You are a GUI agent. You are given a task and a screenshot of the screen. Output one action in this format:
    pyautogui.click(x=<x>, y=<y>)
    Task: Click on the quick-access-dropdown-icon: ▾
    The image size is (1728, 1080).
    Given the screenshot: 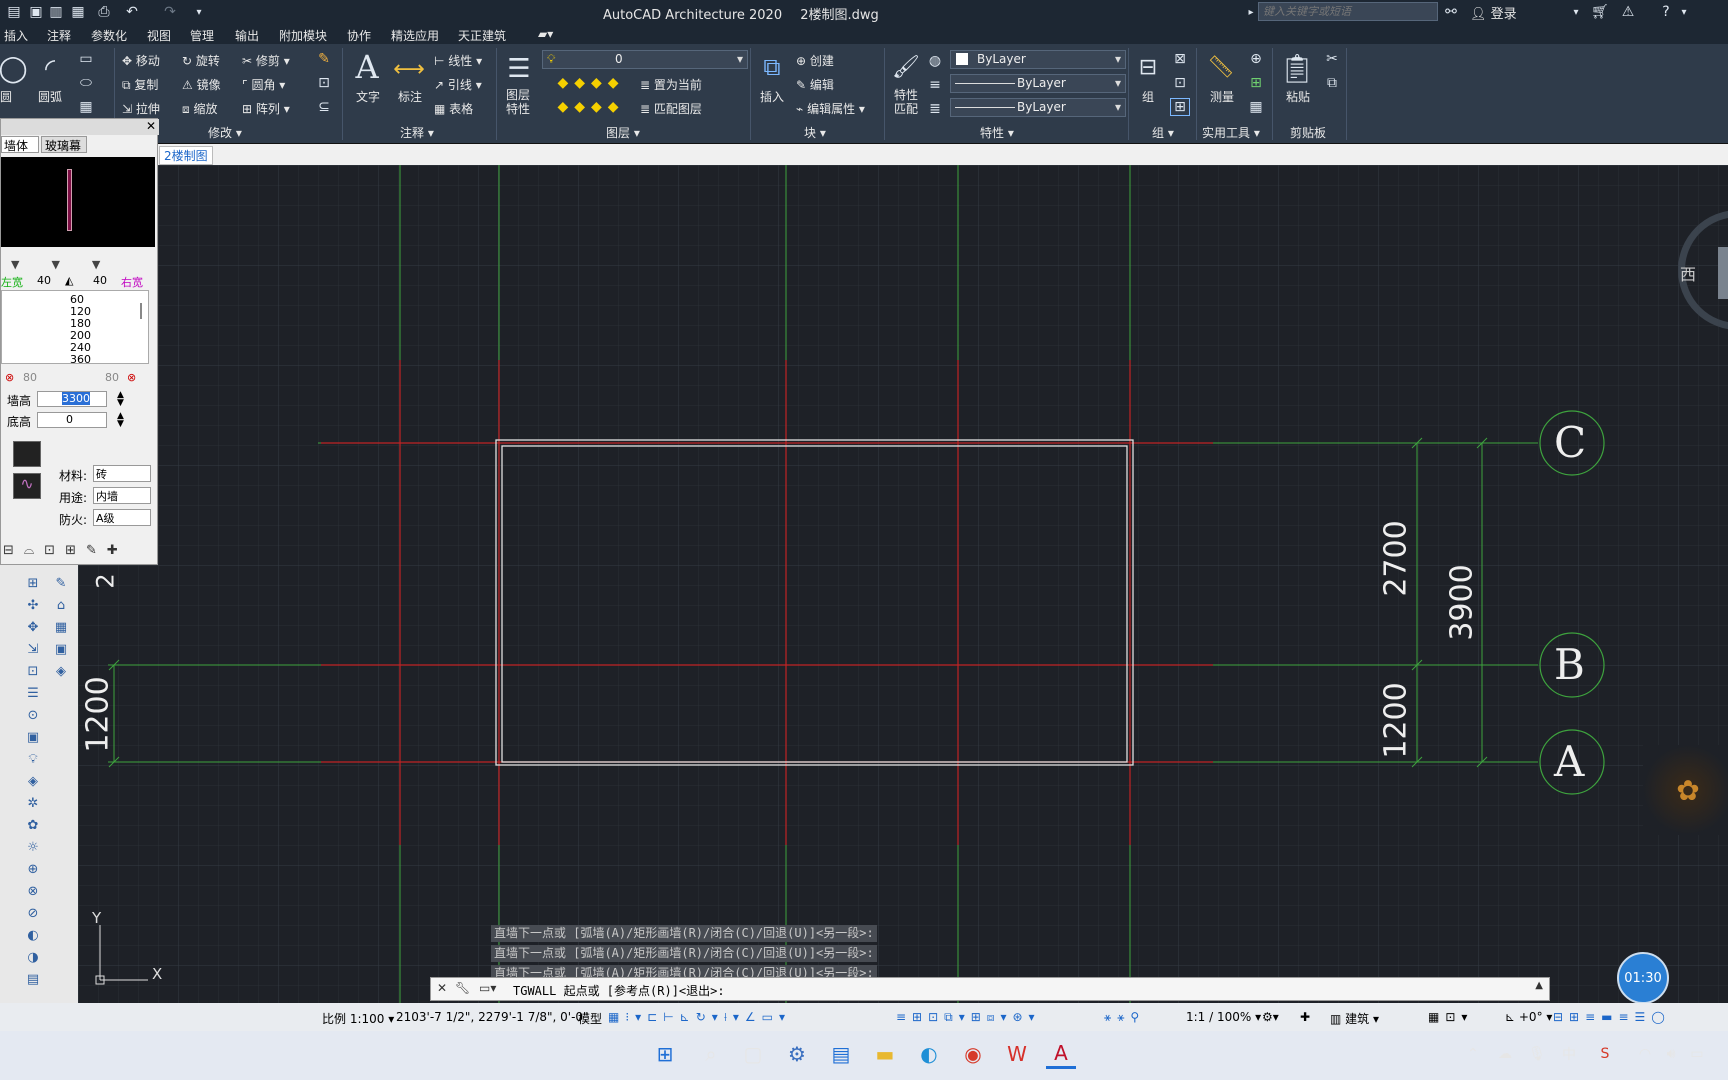 What is the action you would take?
    pyautogui.click(x=199, y=12)
    